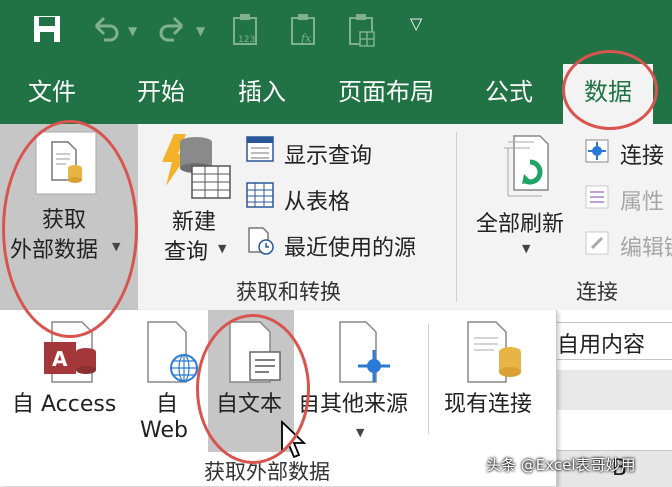 This screenshot has height=487, width=672. What do you see at coordinates (288, 292) in the screenshot?
I see `group-label-get-transform: 获取和转换` at bounding box center [288, 292].